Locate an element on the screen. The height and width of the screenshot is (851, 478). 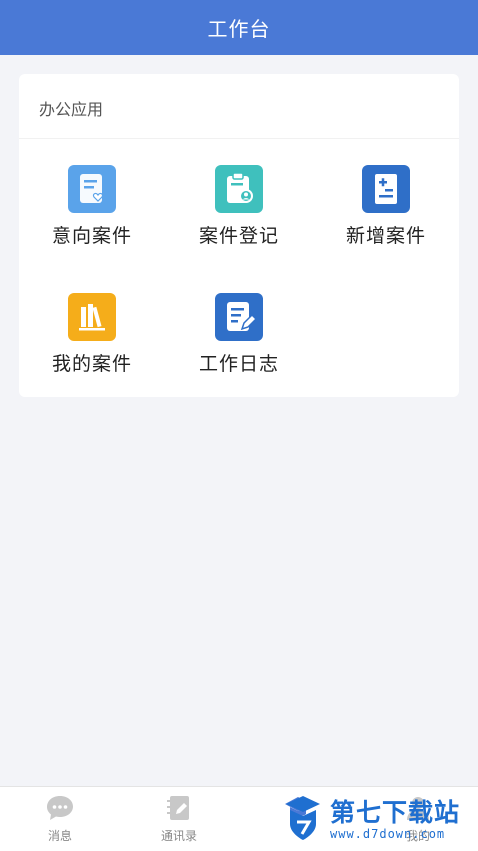
app-case-registration: 案件登记 is located at coordinates (239, 206).